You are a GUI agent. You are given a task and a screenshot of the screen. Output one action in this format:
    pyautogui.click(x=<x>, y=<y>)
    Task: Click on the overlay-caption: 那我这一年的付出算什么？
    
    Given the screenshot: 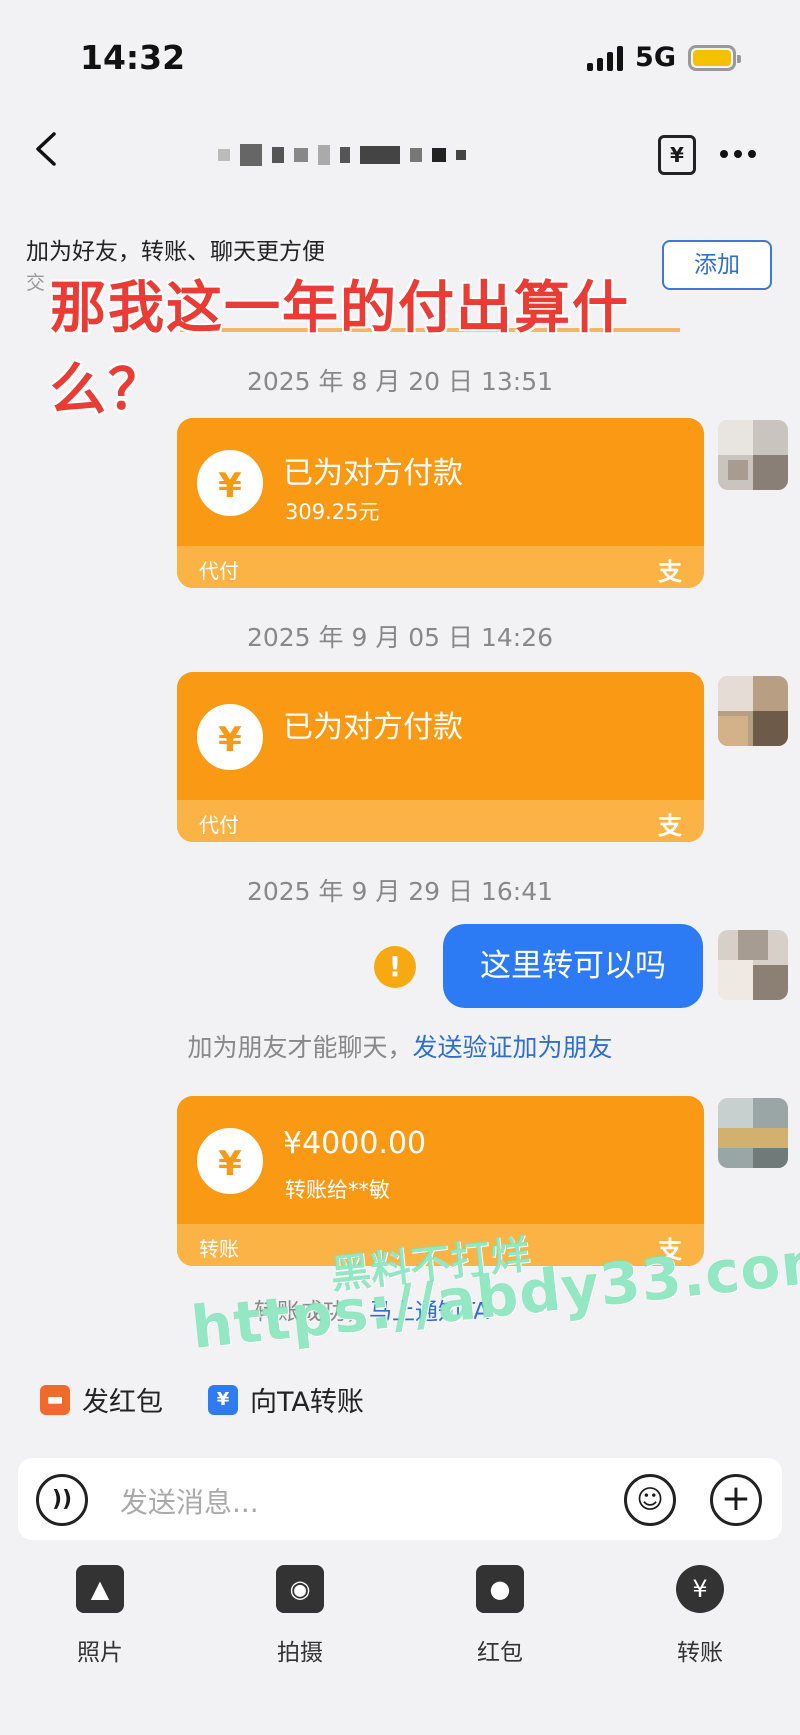 What is the action you would take?
    pyautogui.click(x=340, y=349)
    